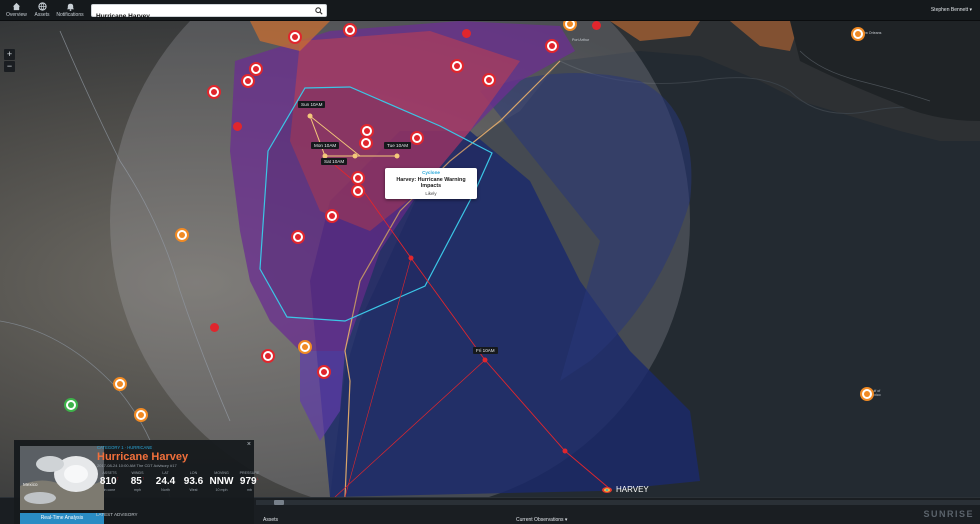 The width and height of the screenshot is (980, 524). What do you see at coordinates (137, 465) in the screenshot?
I see `advisory-time: 2017-08-24 10:00 AM The CDT Advisory #17` at bounding box center [137, 465].